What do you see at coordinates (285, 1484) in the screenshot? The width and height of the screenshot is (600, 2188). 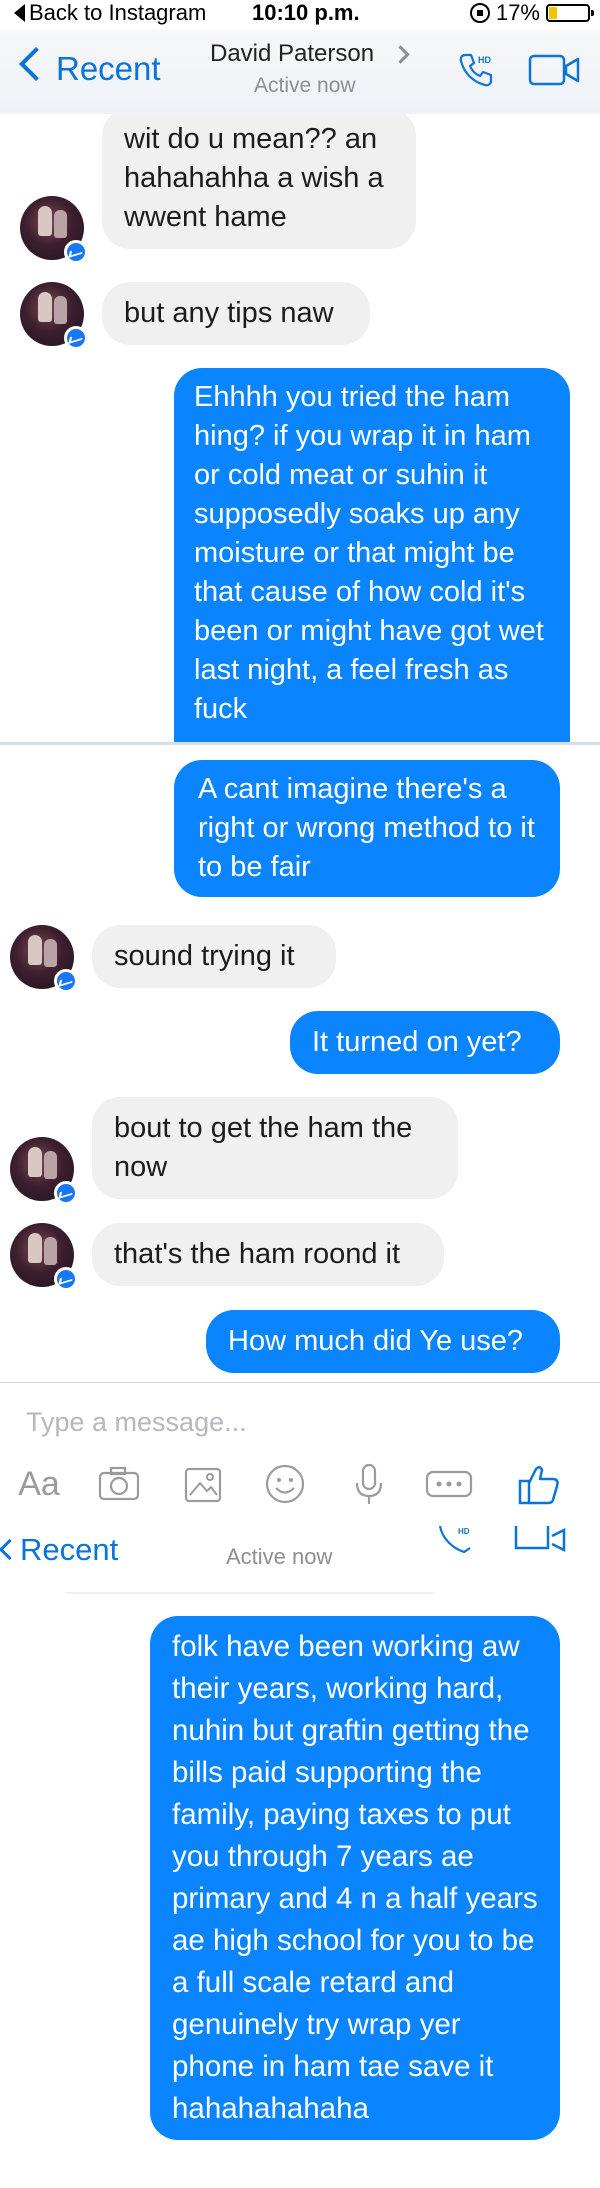 I see `emoji-icon` at bounding box center [285, 1484].